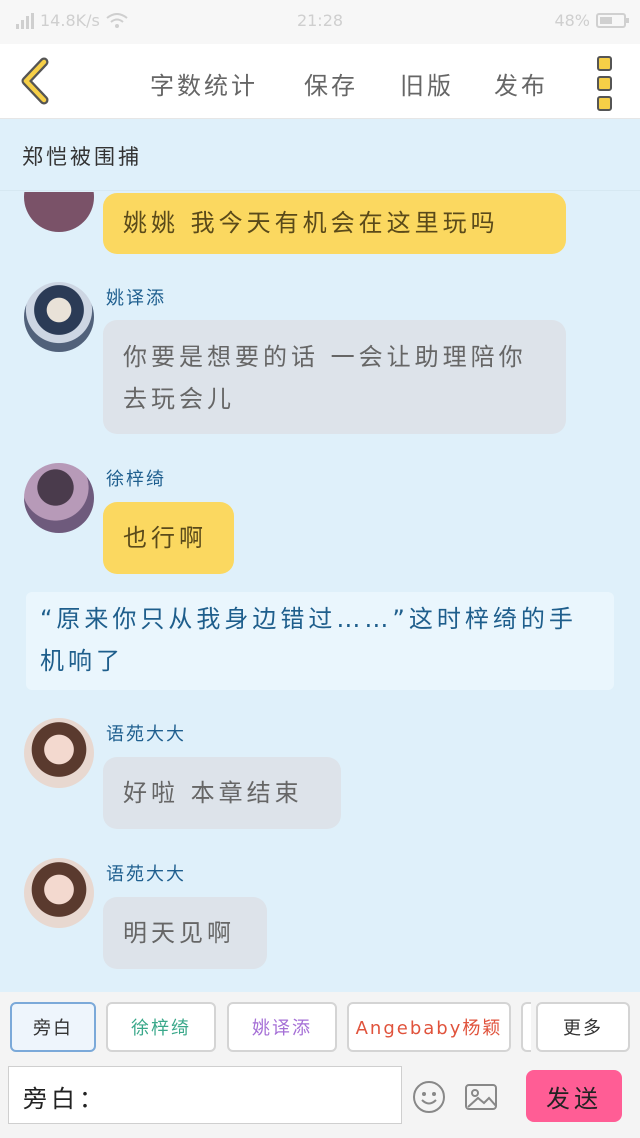 Image resolution: width=640 pixels, height=1138 pixels. I want to click on toolbar: 字数统计 保存 旧版 发布, so click(320, 81).